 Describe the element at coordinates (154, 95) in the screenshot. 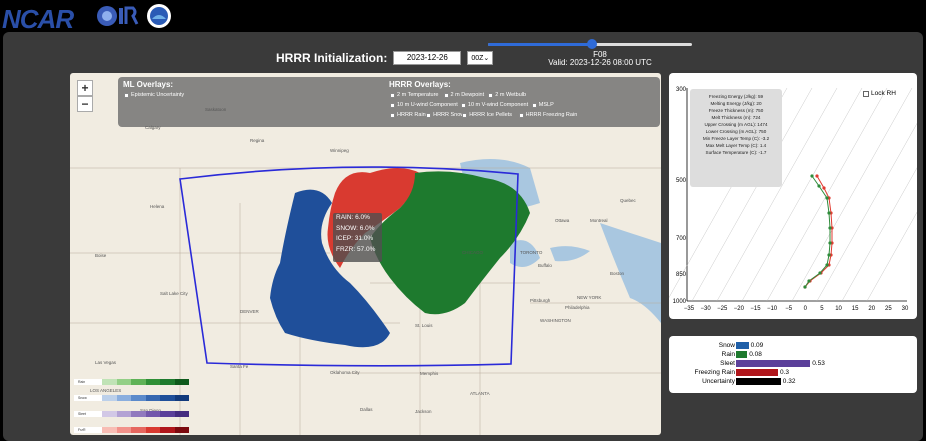

I see `checkbox-epistemic-uncertainty: Epistemic Uncertainty` at that location.